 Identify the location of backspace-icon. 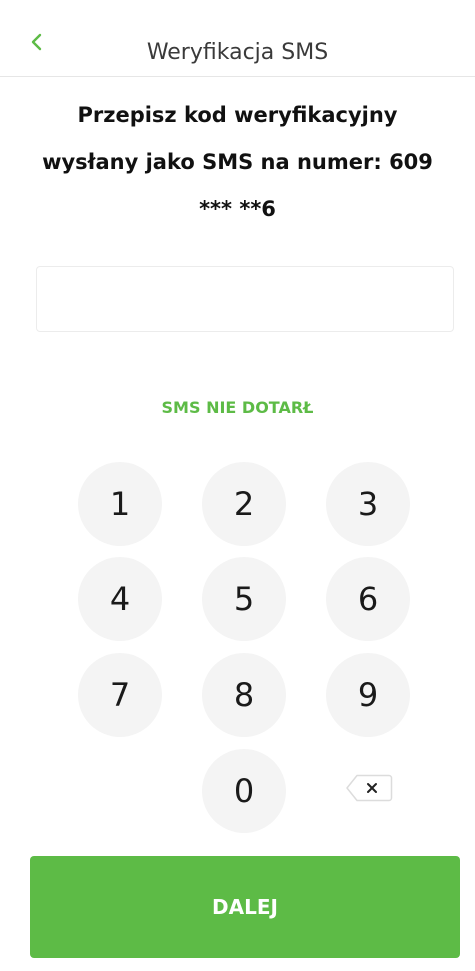
(369, 790).